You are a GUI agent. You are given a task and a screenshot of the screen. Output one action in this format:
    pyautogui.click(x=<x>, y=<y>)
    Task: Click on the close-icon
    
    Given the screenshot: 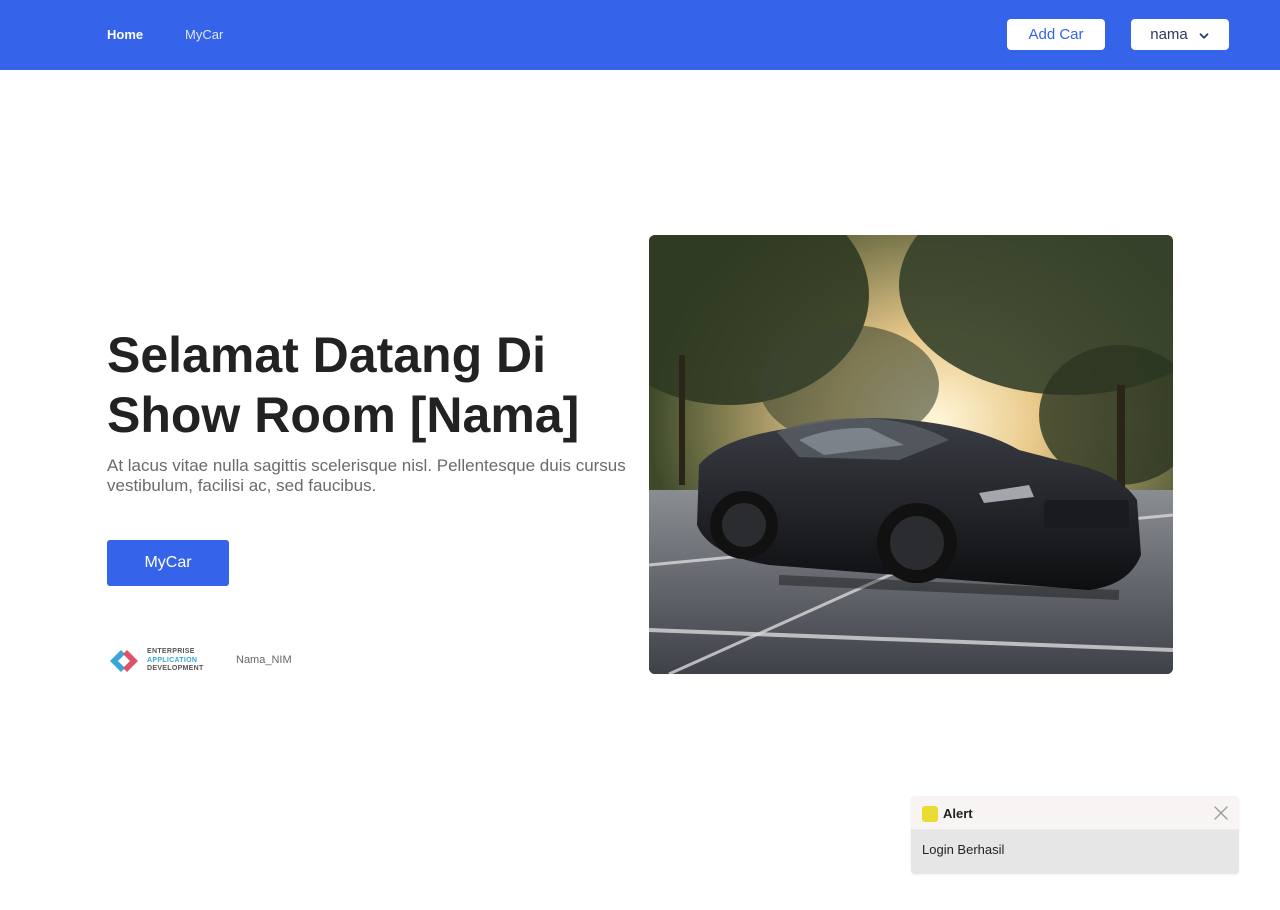 What is the action you would take?
    pyautogui.click(x=1221, y=813)
    